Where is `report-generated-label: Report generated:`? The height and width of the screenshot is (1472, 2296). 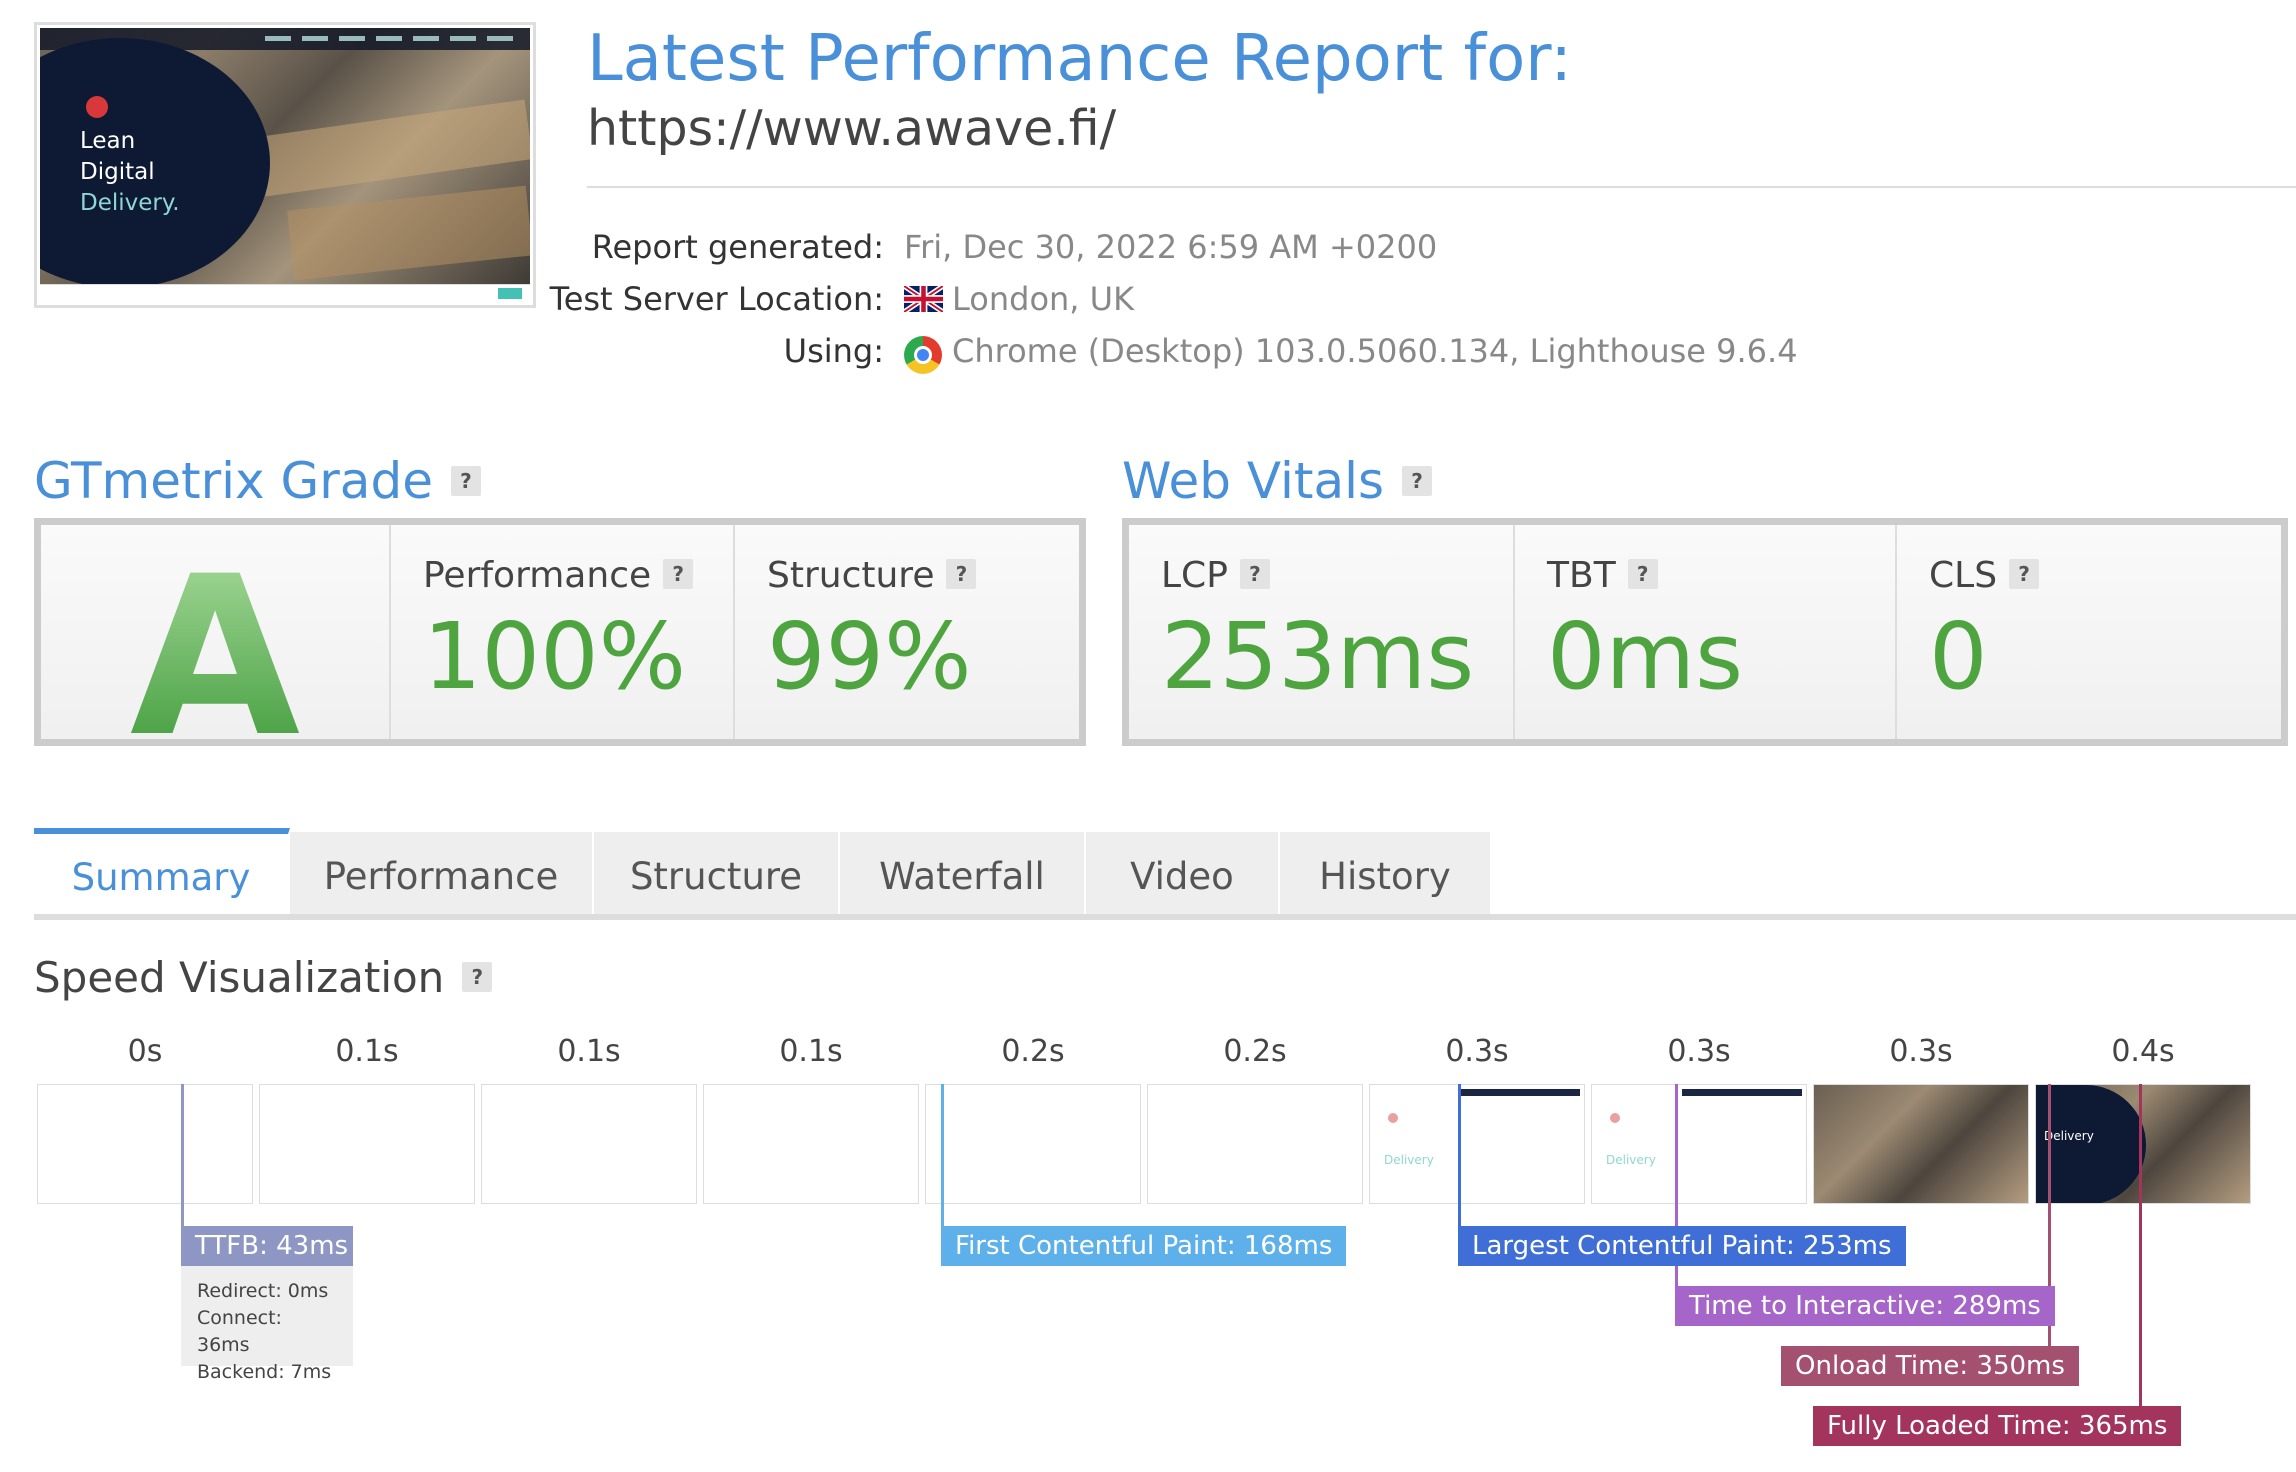 report-generated-label: Report generated: is located at coordinates (737, 247).